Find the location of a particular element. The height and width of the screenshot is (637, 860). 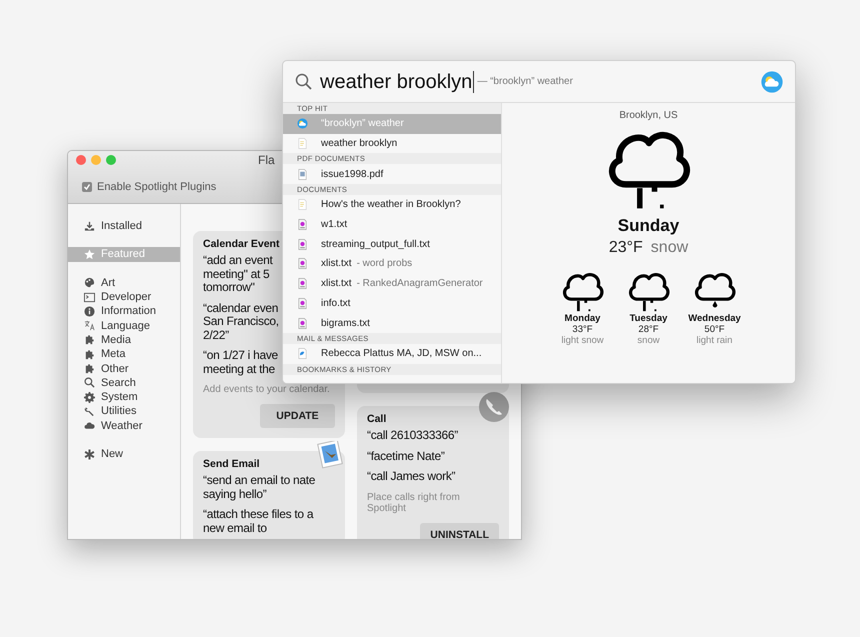

forecast-temperature: 33°F is located at coordinates (582, 329).